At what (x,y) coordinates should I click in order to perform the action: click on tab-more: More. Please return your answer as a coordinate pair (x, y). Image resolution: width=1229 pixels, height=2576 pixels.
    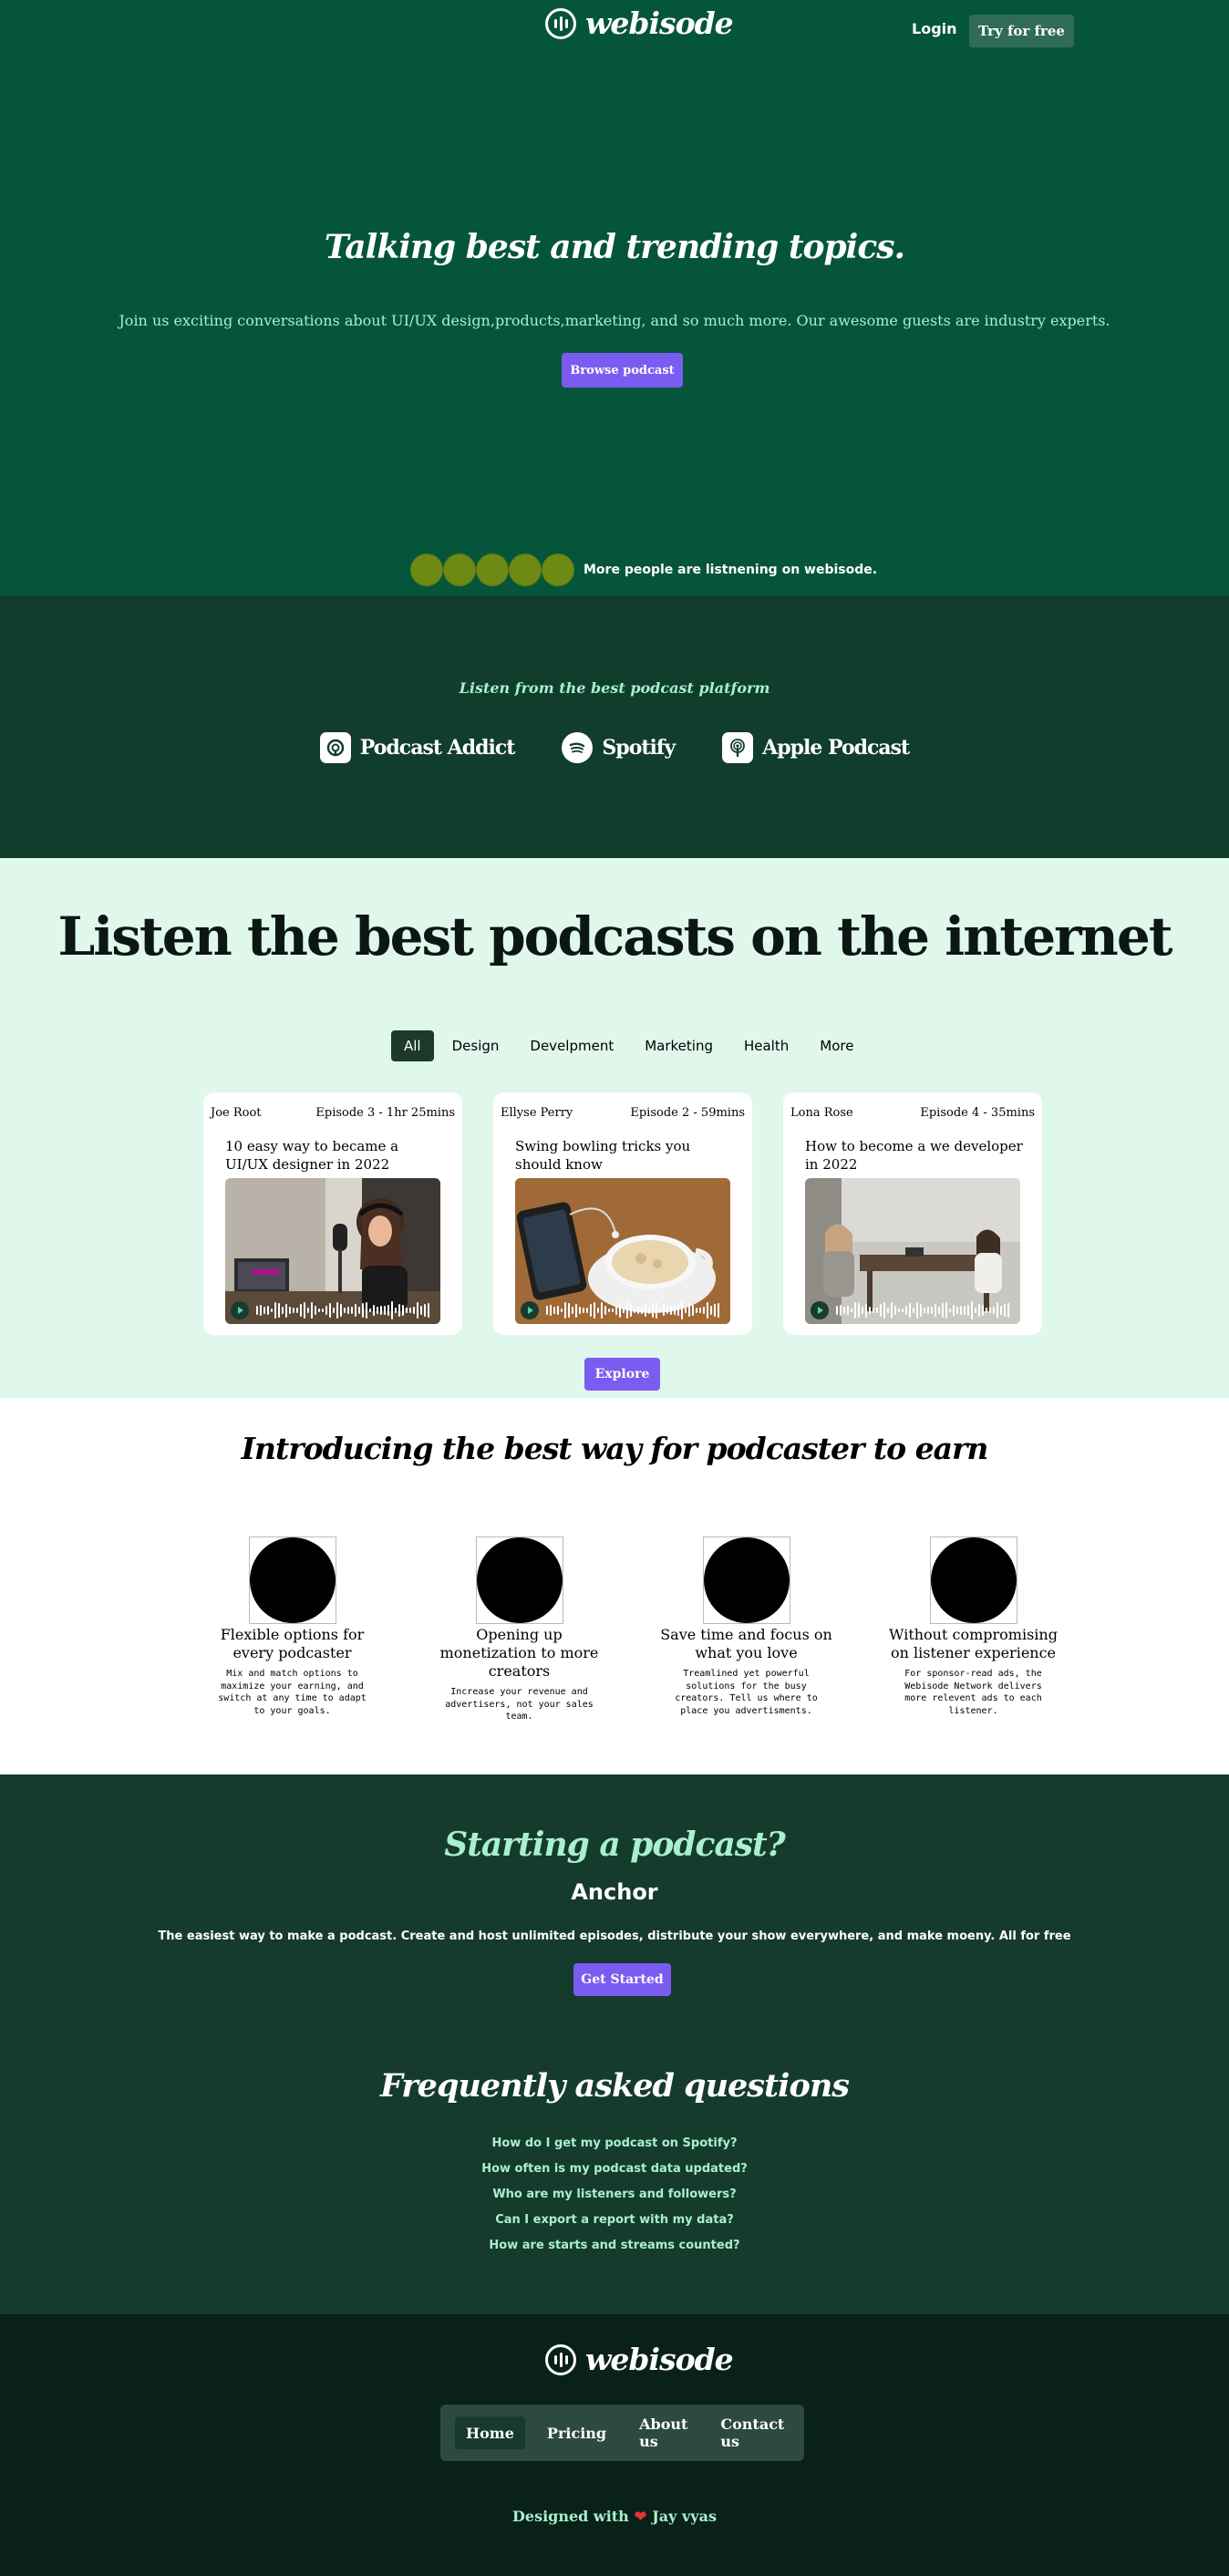
    Looking at the image, I should click on (836, 1045).